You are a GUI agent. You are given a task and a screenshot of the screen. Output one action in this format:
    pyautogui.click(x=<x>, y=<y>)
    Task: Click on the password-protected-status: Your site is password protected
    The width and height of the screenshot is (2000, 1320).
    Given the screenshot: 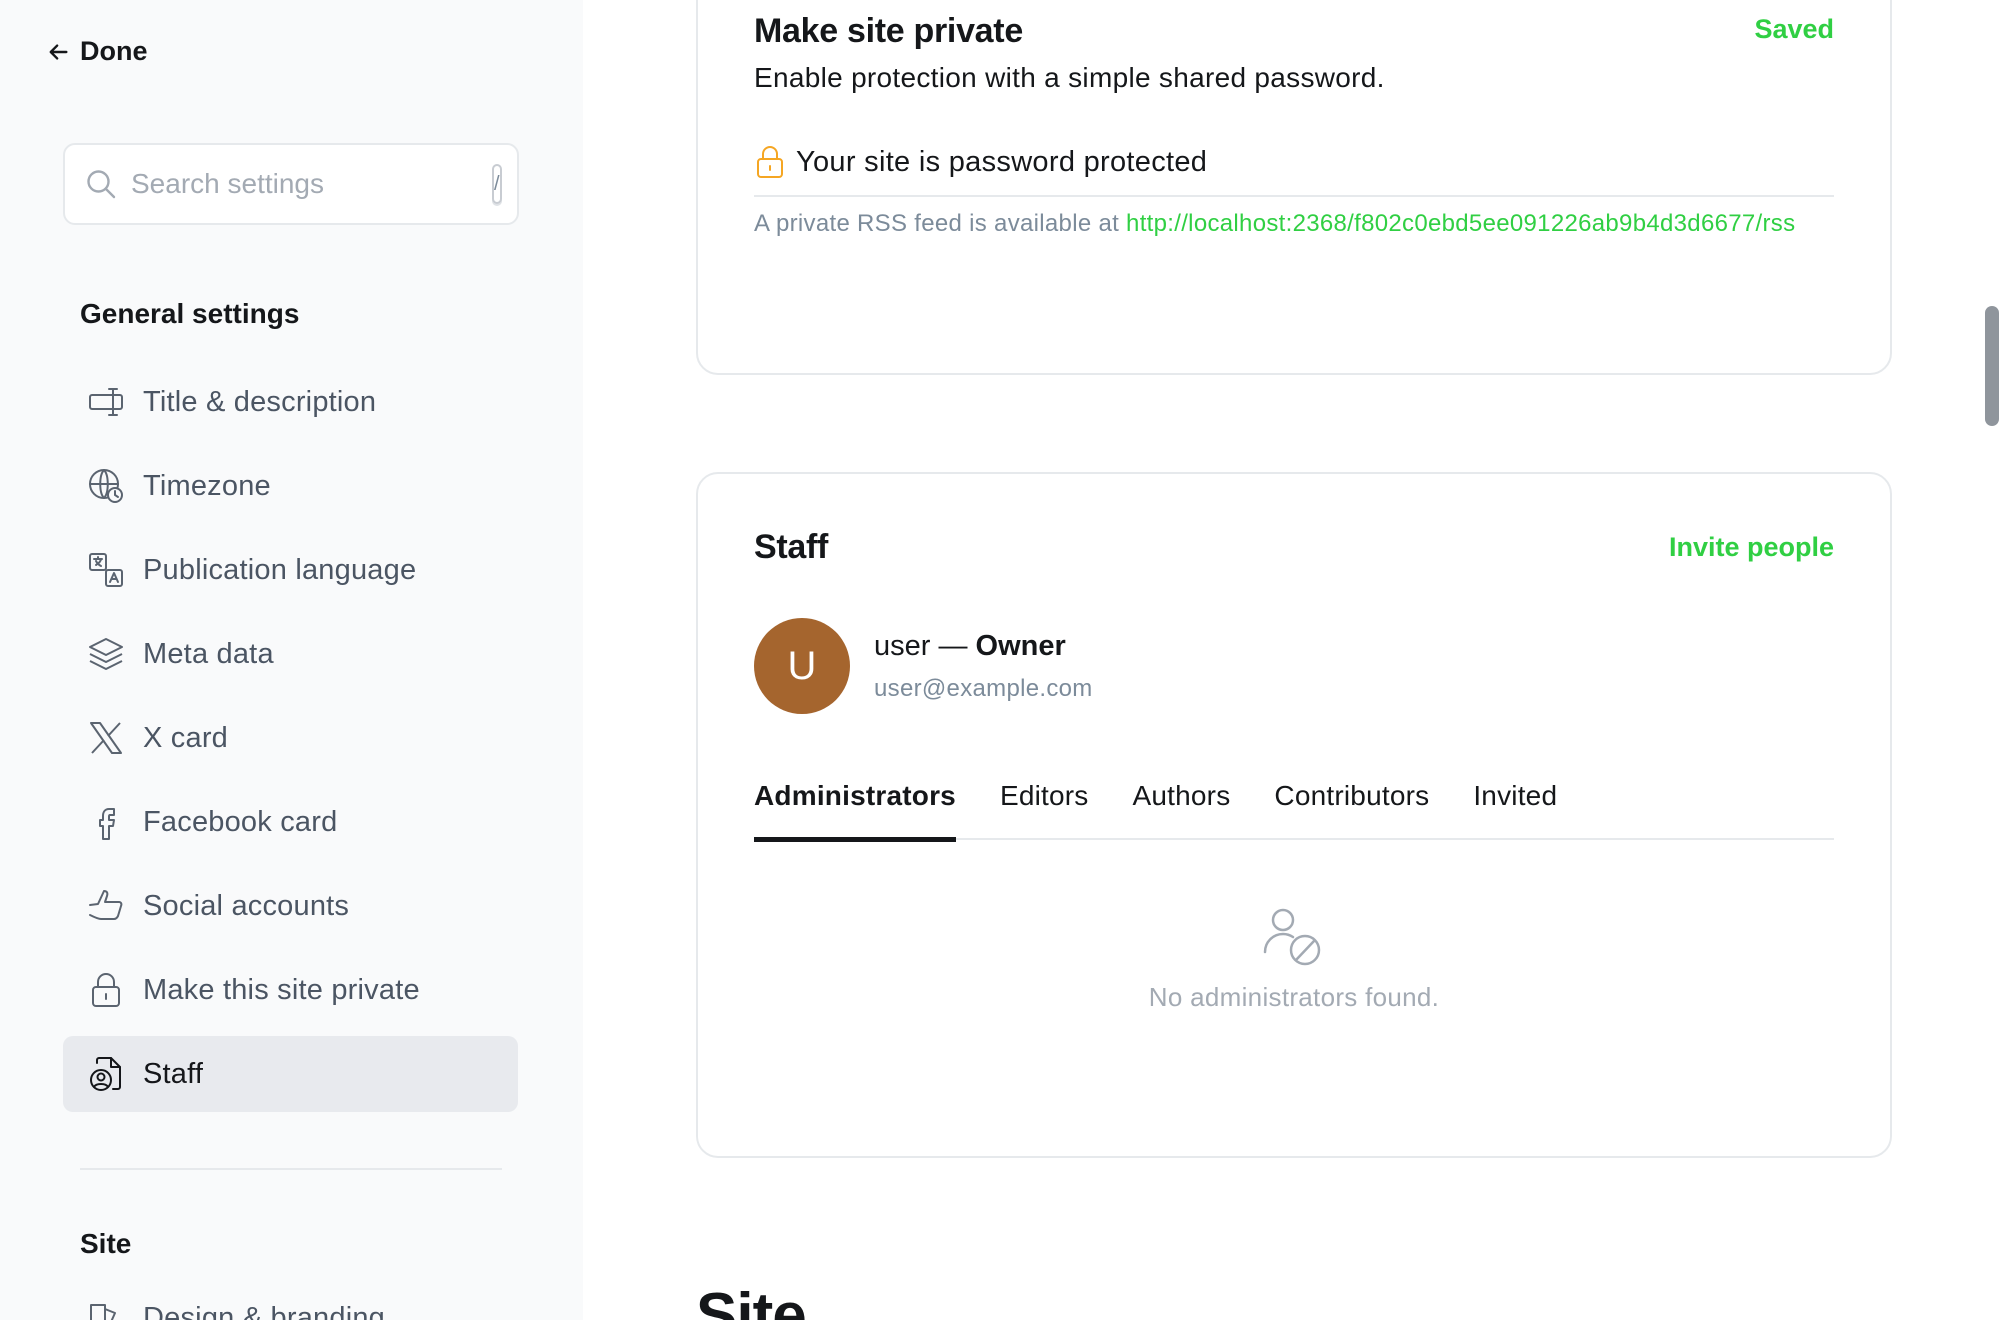 What is the action you would take?
    pyautogui.click(x=980, y=162)
    